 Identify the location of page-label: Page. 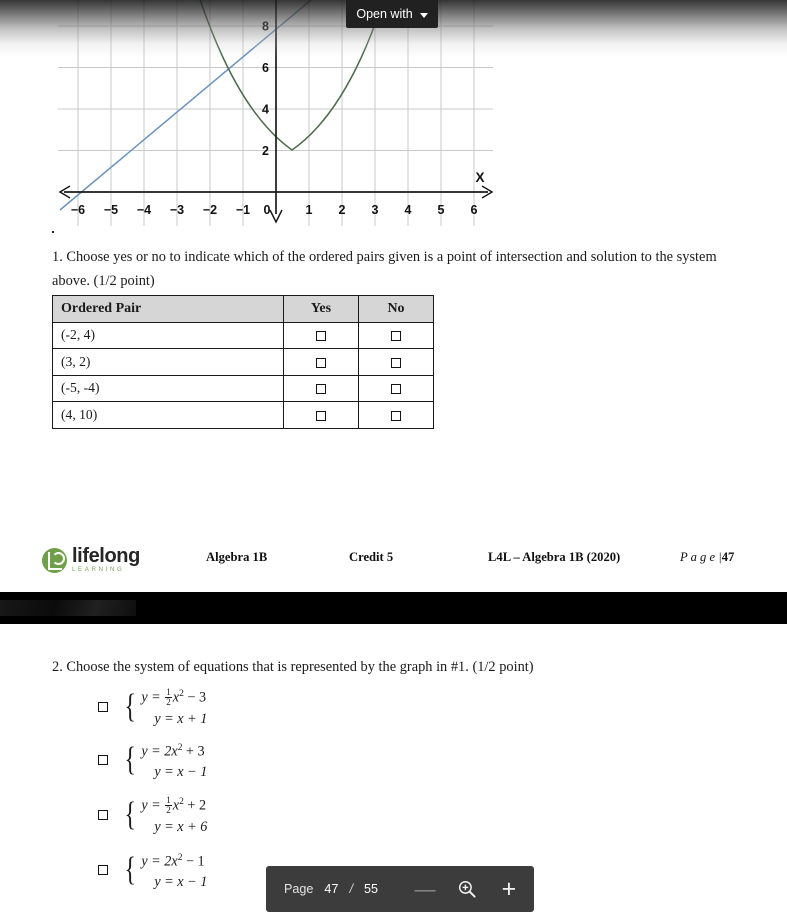
(299, 889).